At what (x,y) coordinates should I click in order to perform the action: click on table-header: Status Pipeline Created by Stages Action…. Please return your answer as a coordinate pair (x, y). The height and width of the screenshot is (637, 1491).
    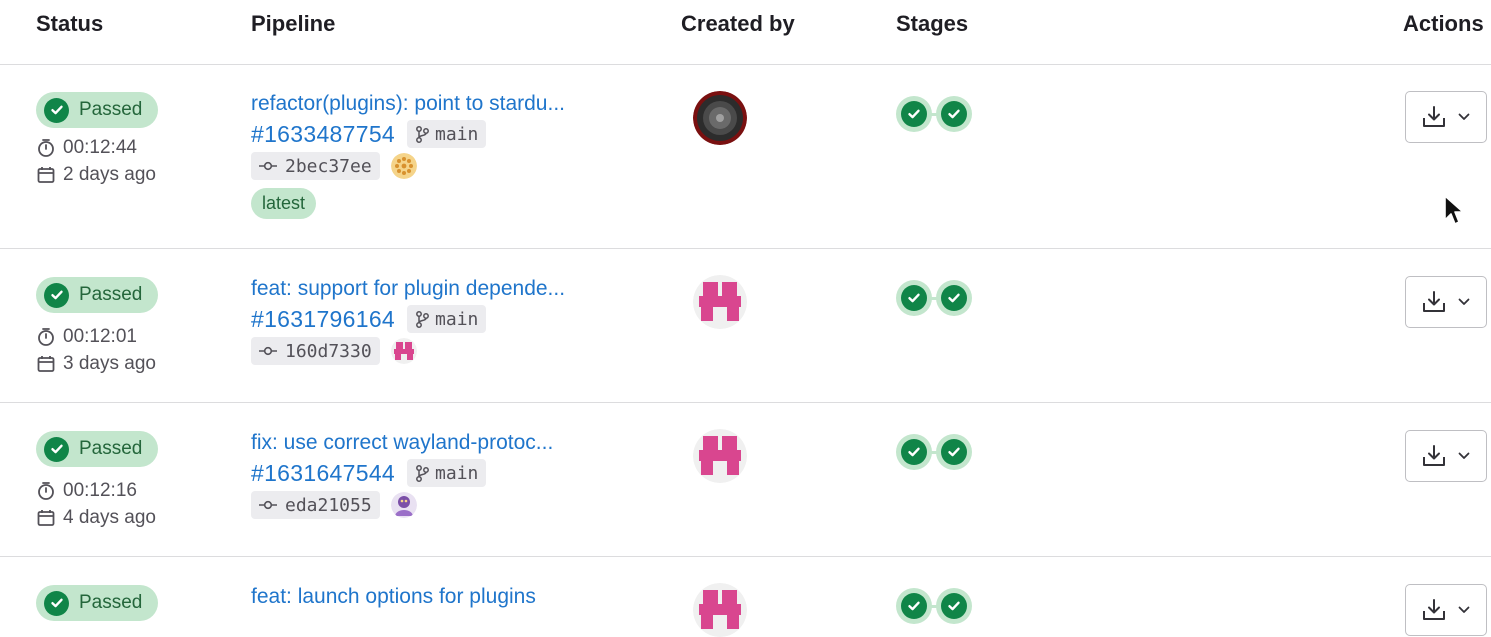
    Looking at the image, I should click on (745, 32).